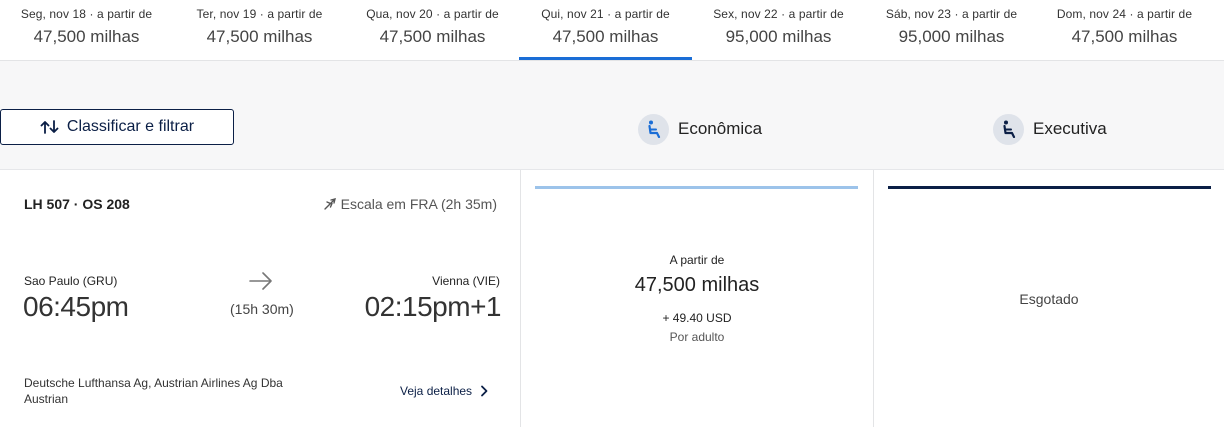 This screenshot has height=427, width=1224. I want to click on fare-taxes: + 49.40 USD, so click(697, 318).